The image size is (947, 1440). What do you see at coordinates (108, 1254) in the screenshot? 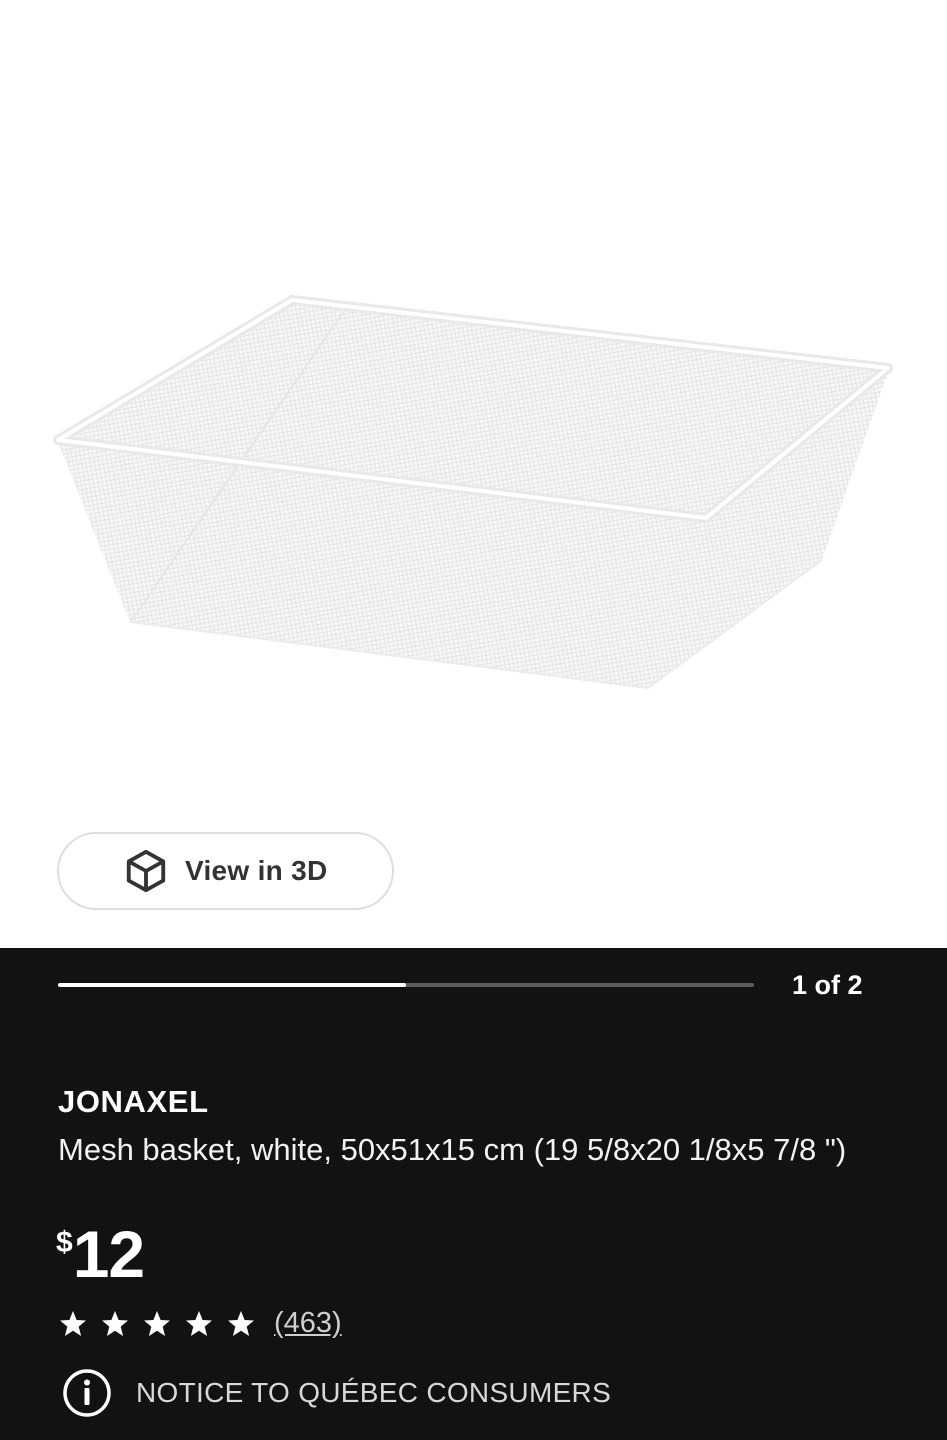
I see `price-amount: 12` at bounding box center [108, 1254].